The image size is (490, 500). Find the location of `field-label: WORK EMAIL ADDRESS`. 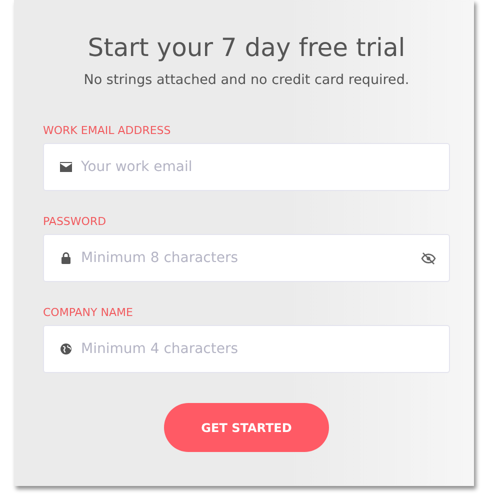

field-label: WORK EMAIL ADDRESS is located at coordinates (107, 130).